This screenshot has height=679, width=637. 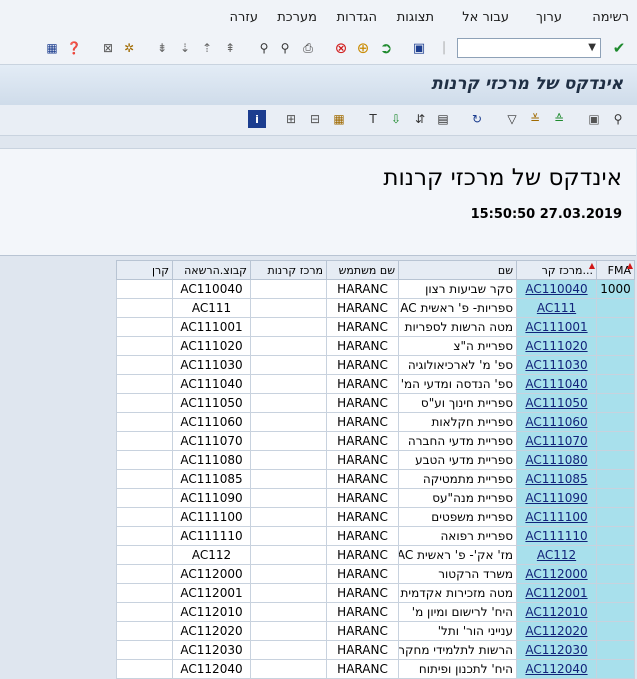 What do you see at coordinates (108, 48) in the screenshot?
I see `customize-icon: ⊠` at bounding box center [108, 48].